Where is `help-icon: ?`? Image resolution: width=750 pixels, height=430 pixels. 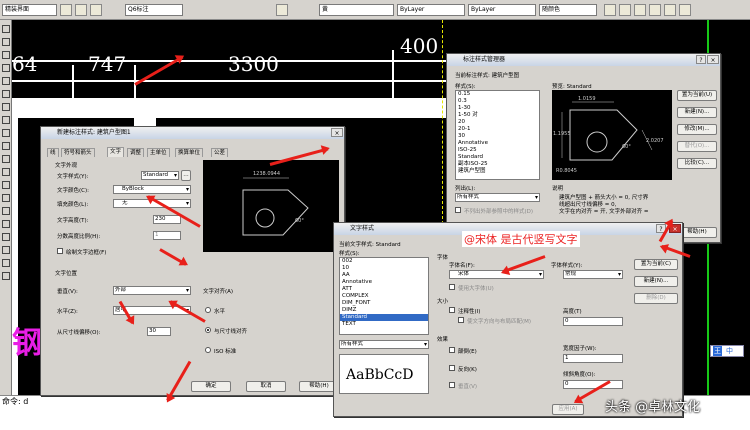 help-icon: ? is located at coordinates (701, 59).